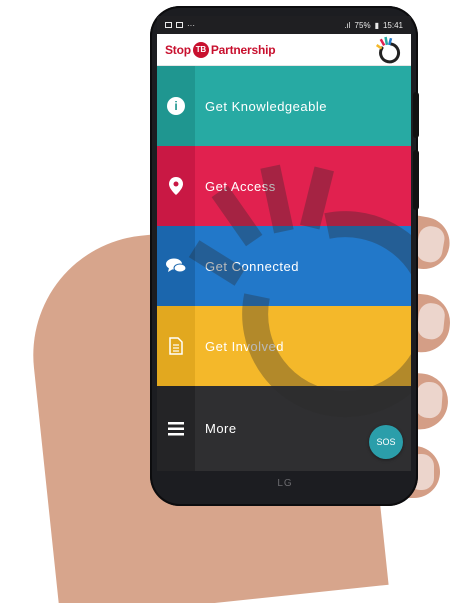 The height and width of the screenshot is (603, 463). What do you see at coordinates (176, 346) in the screenshot?
I see `document-icon` at bounding box center [176, 346].